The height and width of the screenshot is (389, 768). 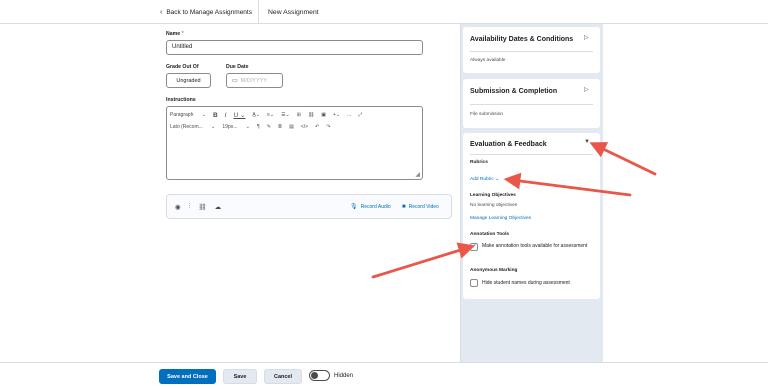 I want to click on preview-icon: ◉, so click(x=178, y=207).